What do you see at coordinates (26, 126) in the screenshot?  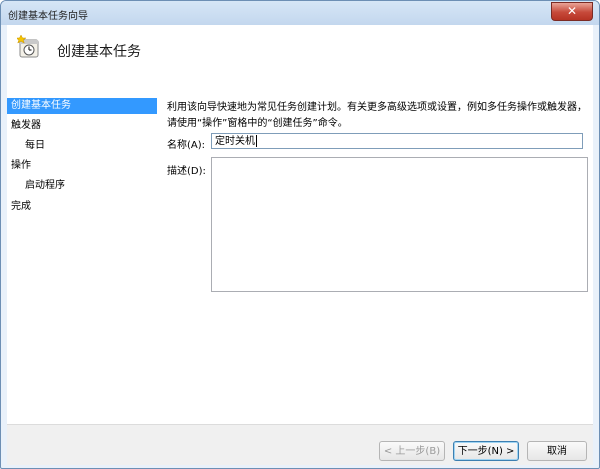 I see `nav-step-trigger: 触发器` at bounding box center [26, 126].